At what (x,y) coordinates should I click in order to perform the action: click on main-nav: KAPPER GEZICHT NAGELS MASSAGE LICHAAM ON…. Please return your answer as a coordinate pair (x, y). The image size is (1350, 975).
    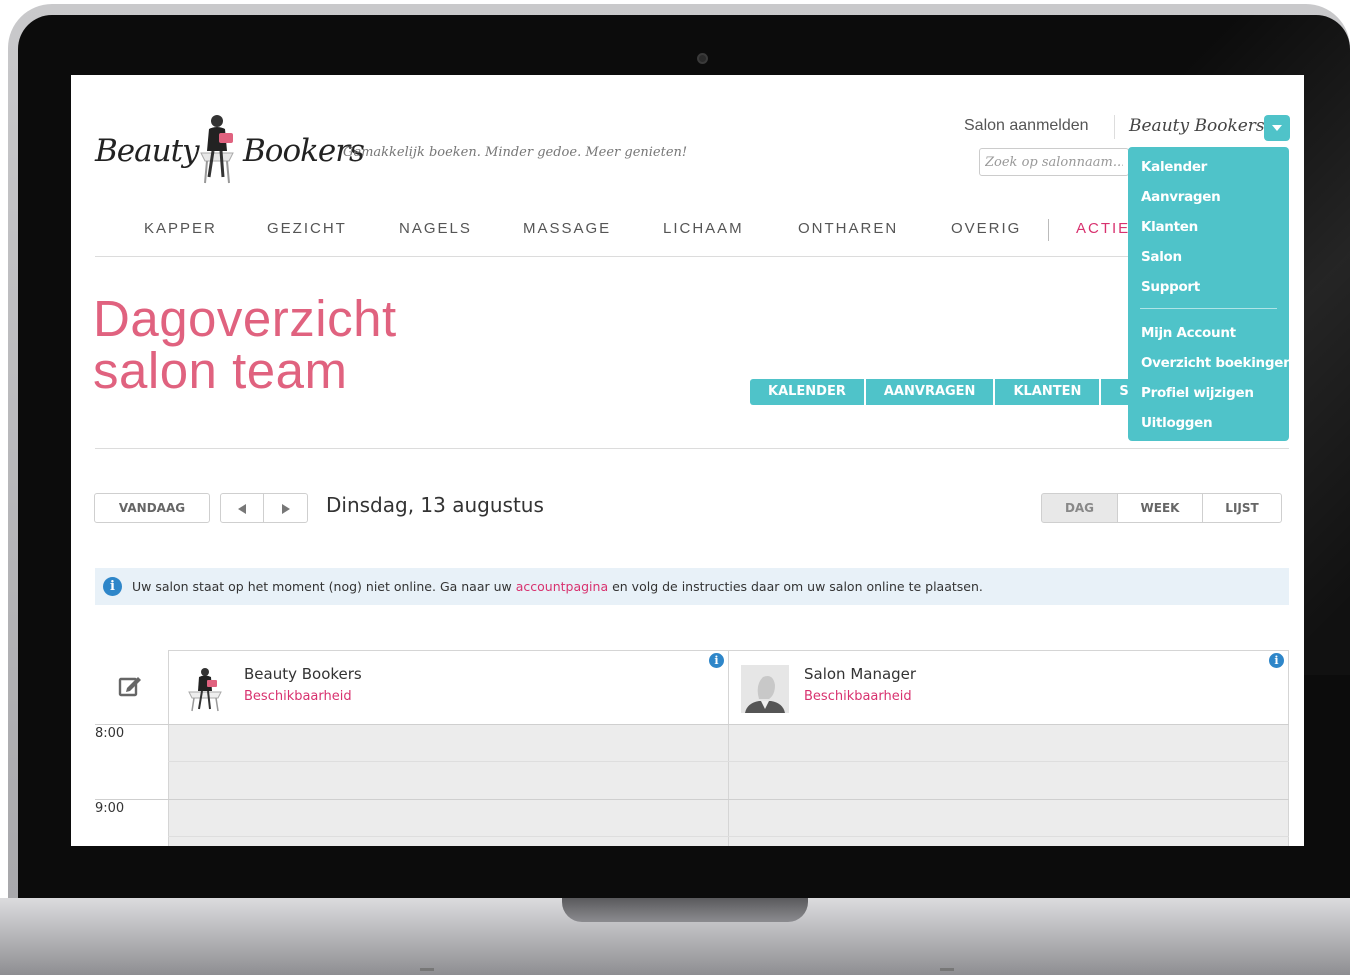
    Looking at the image, I should click on (692, 236).